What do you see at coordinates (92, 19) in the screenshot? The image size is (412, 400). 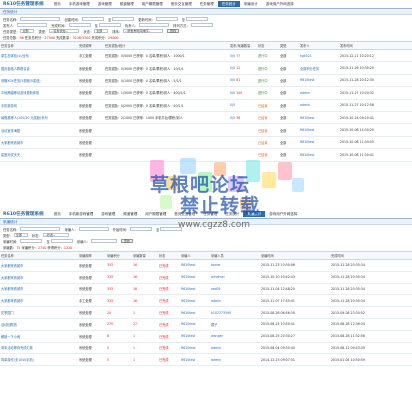 I see `create-start-input` at bounding box center [92, 19].